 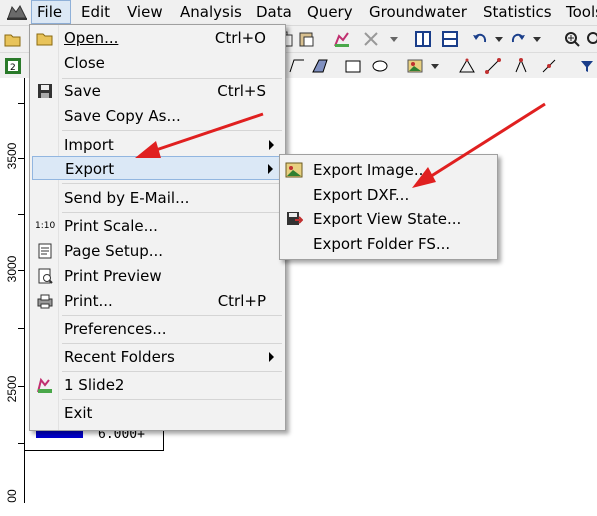 What do you see at coordinates (157, 301) in the screenshot?
I see `menu-item-print: Print... Ctrl+P` at bounding box center [157, 301].